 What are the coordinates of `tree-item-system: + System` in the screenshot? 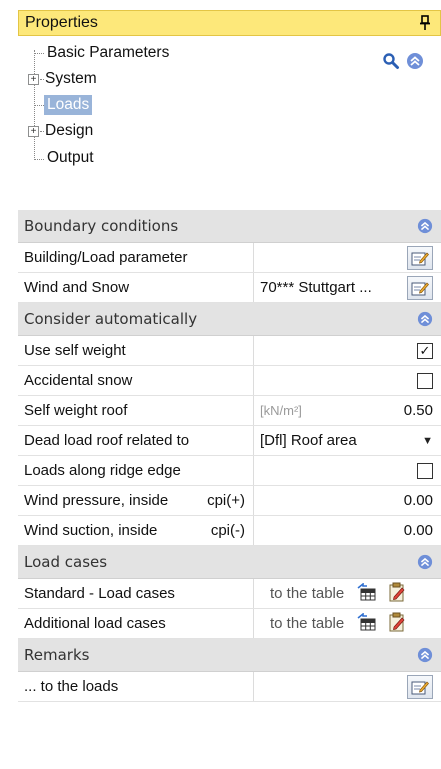 It's located at (64, 79).